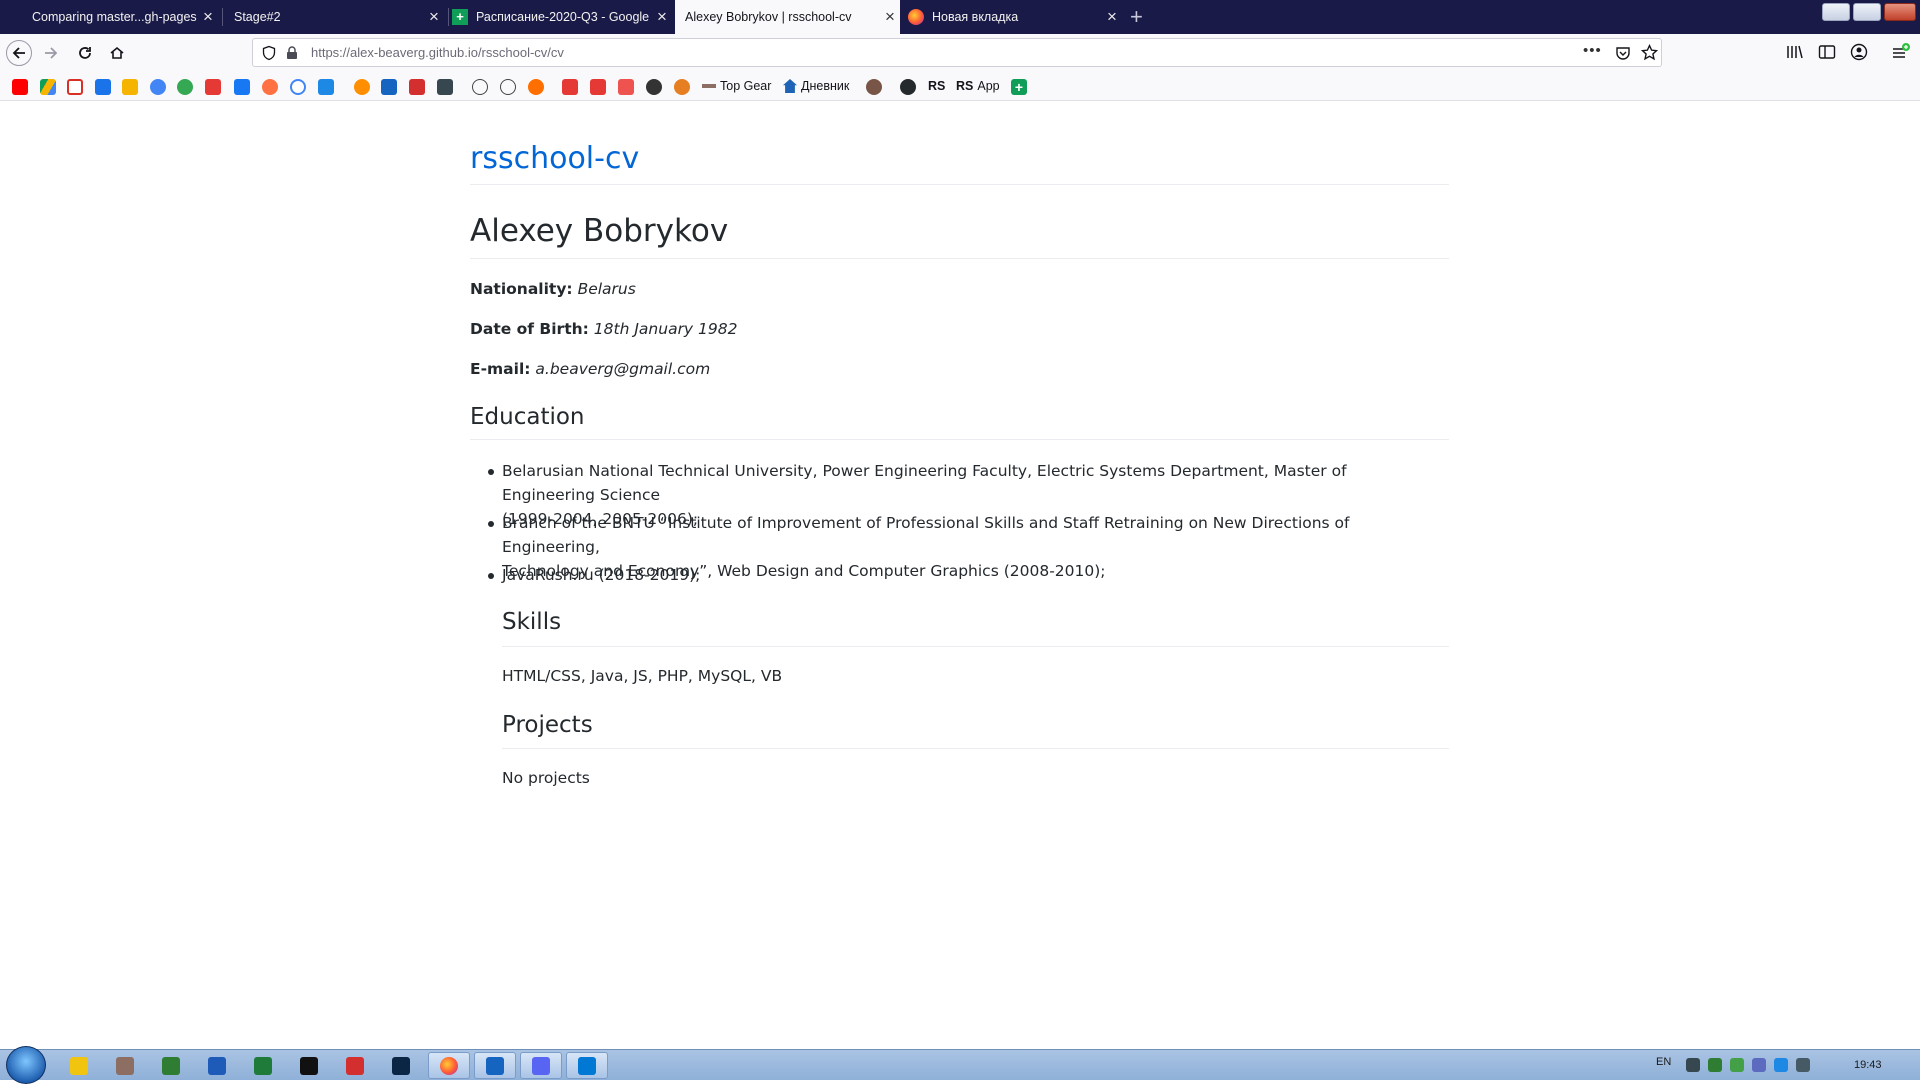 The height and width of the screenshot is (1084, 1920). Describe the element at coordinates (908, 87) in the screenshot. I see `github-icon` at that location.